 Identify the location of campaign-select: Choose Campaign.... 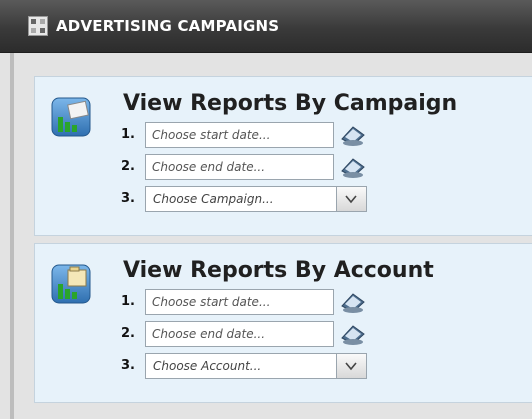
(256, 199).